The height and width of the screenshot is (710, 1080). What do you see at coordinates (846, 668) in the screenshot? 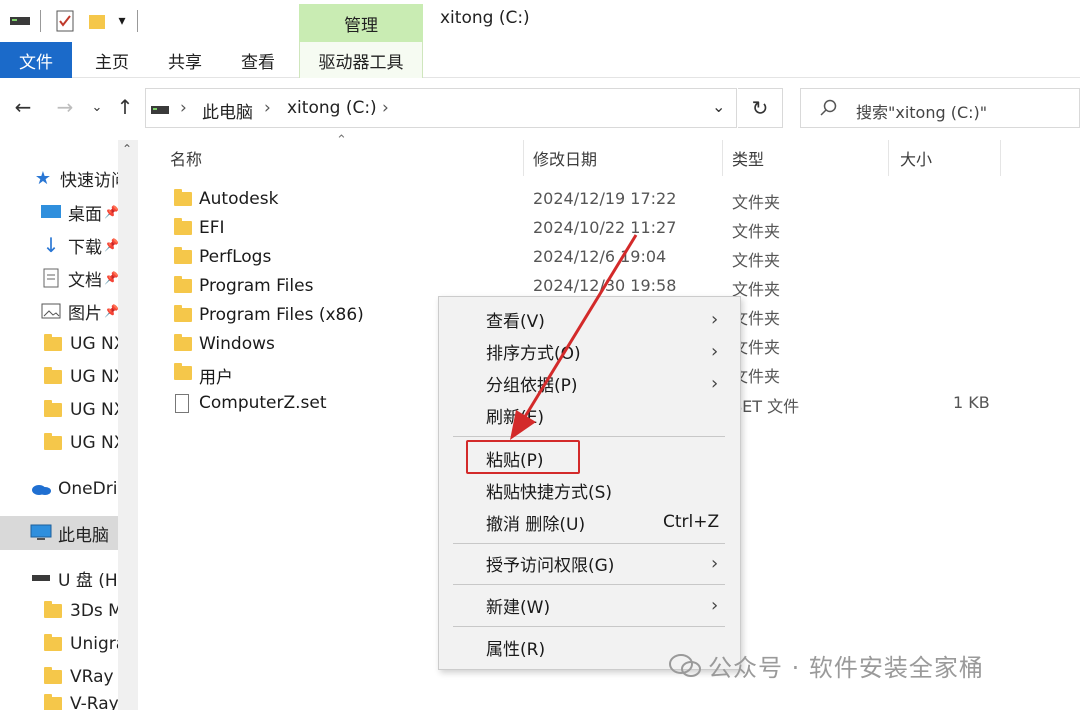
I see `watermark-text: 公众号 · 软件安装全家桶` at bounding box center [846, 668].